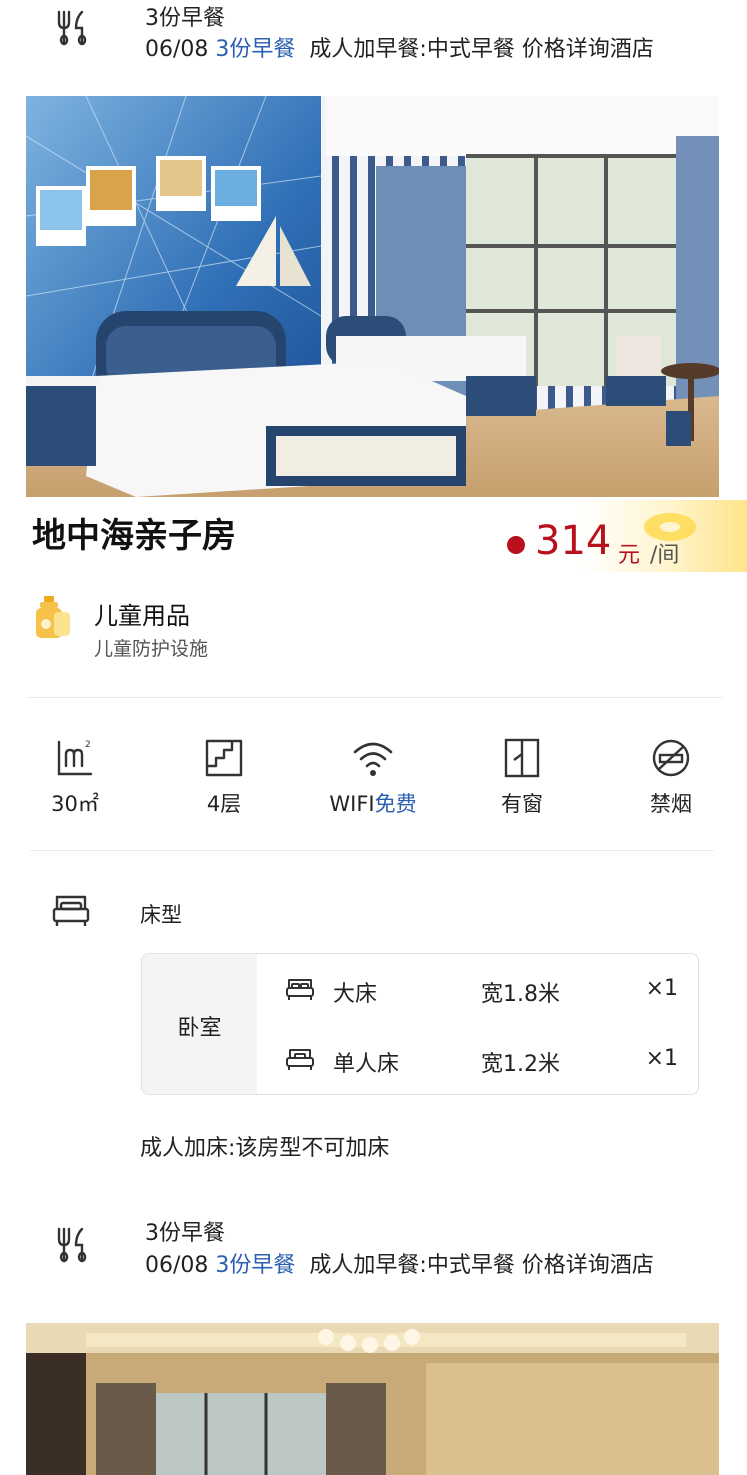 The height and width of the screenshot is (1475, 747). Describe the element at coordinates (71, 910) in the screenshot. I see `bed-icon` at that location.